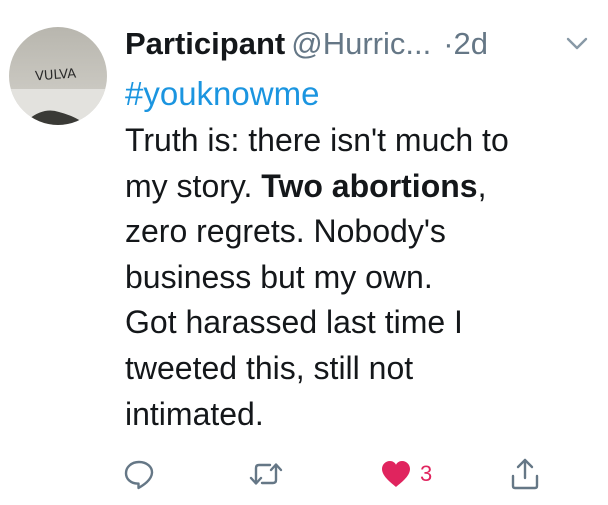  Describe the element at coordinates (577, 44) in the screenshot. I see `chevron-down-icon` at that location.